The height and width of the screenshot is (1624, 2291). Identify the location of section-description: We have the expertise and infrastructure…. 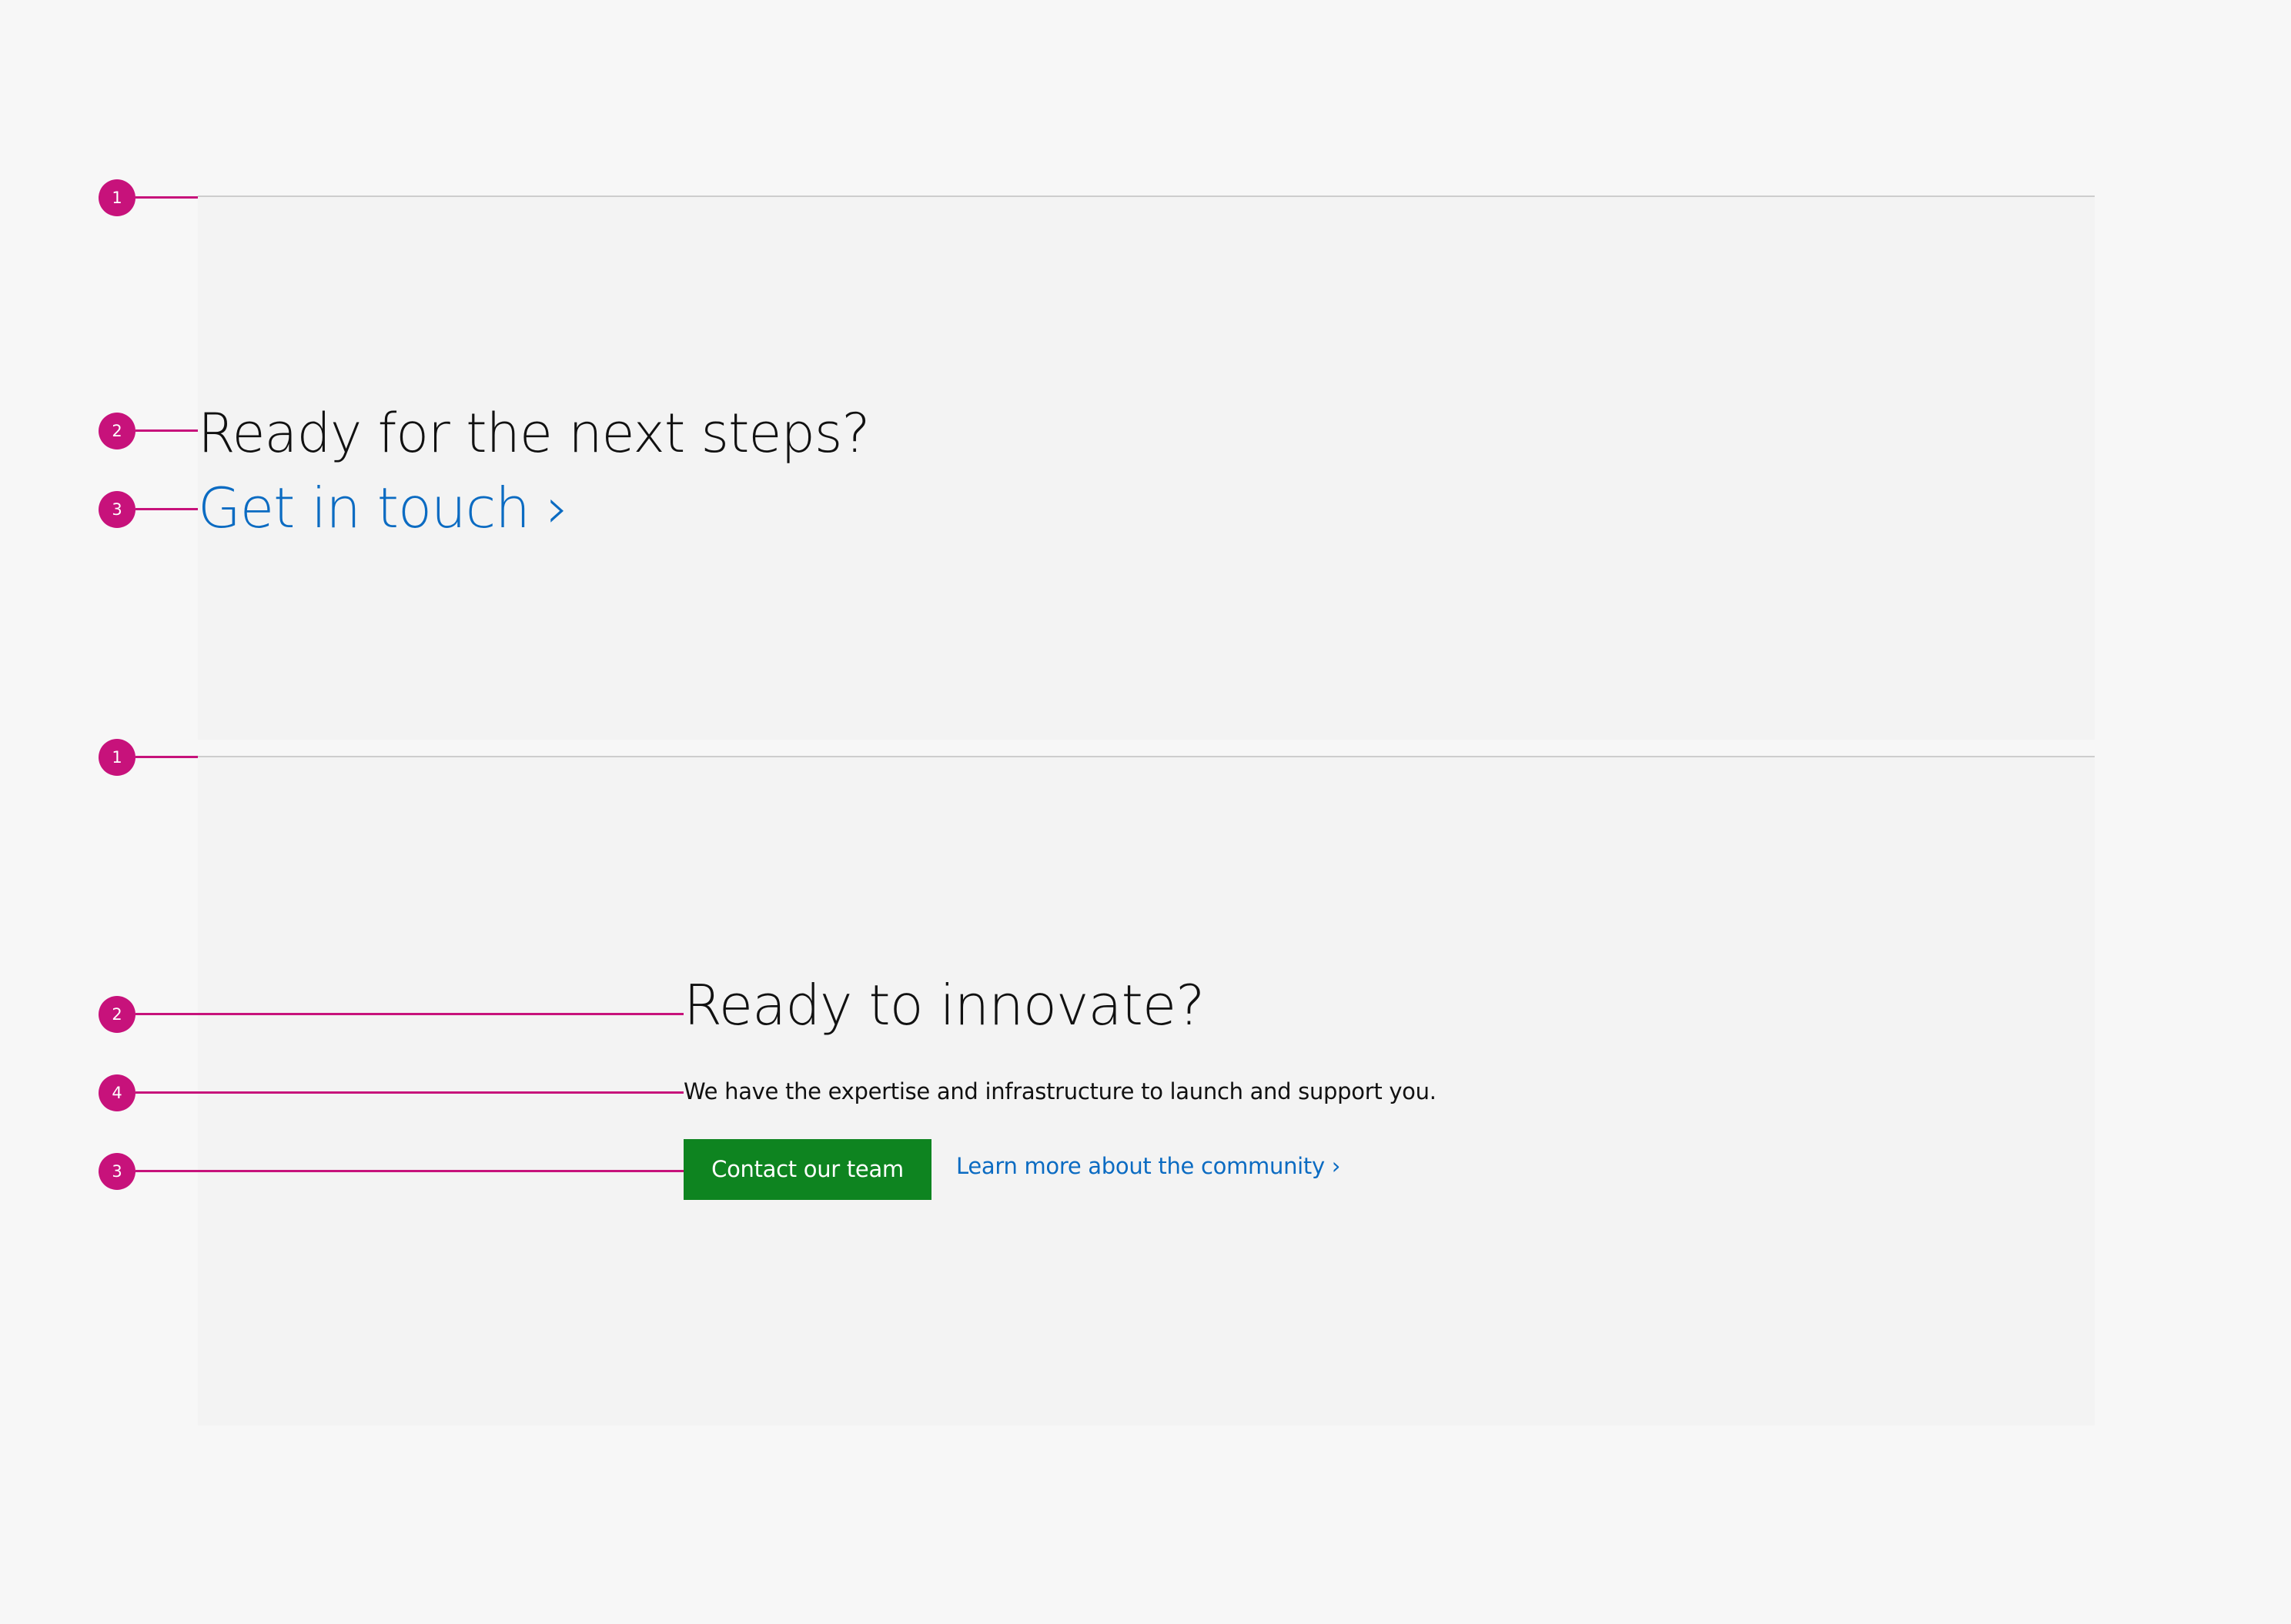
(1060, 1091).